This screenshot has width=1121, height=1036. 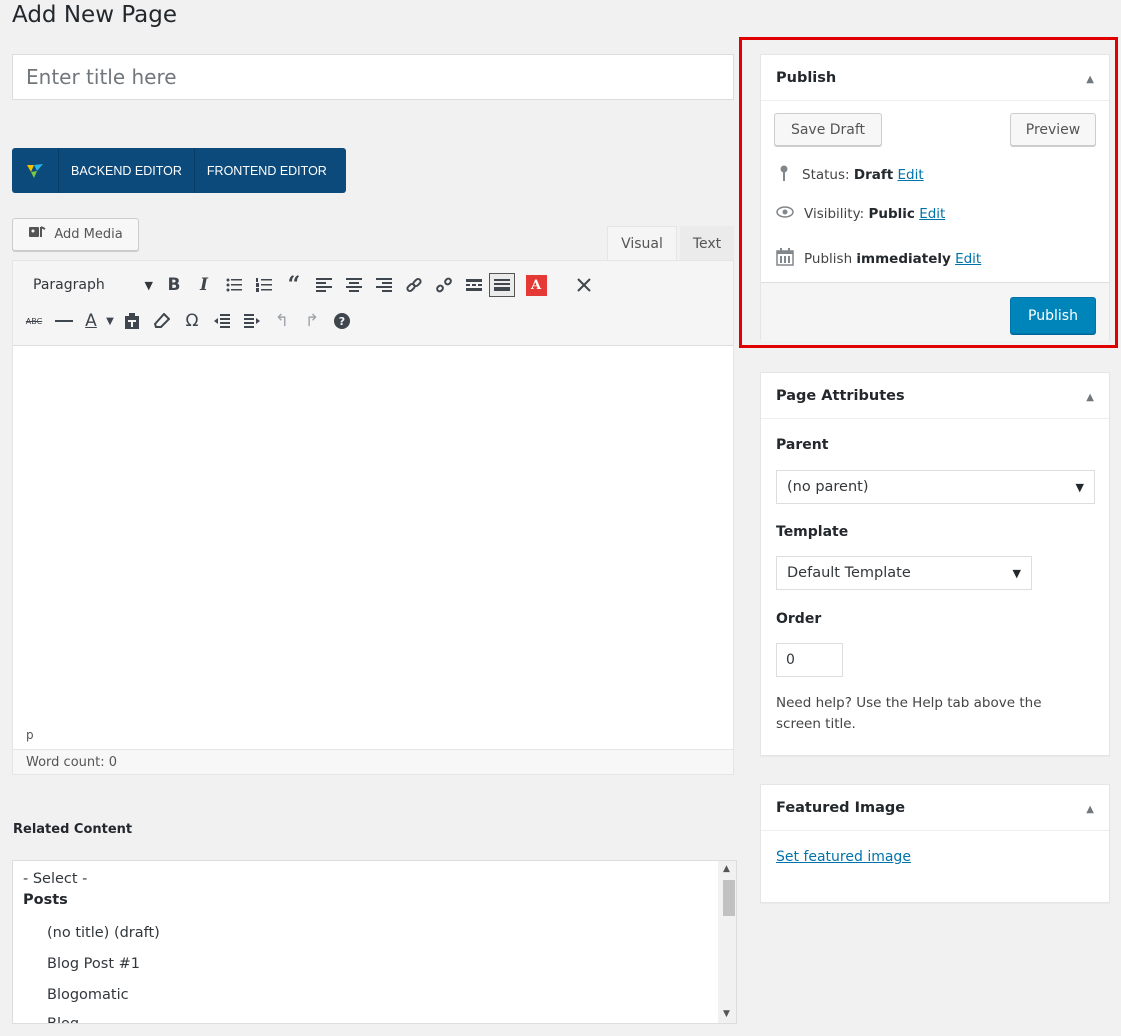 I want to click on toolbar-toggle-icon, so click(x=502, y=285).